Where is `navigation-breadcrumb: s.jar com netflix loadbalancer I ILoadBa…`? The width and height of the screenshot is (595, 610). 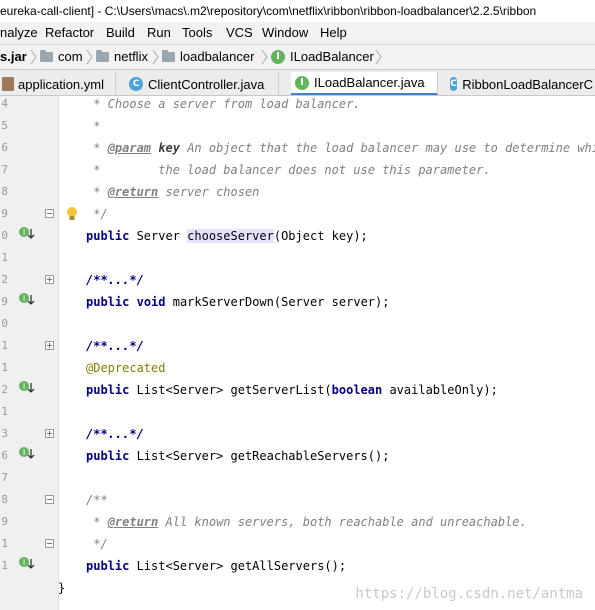 navigation-breadcrumb: s.jar com netflix loadbalancer I ILoadBa… is located at coordinates (297, 57).